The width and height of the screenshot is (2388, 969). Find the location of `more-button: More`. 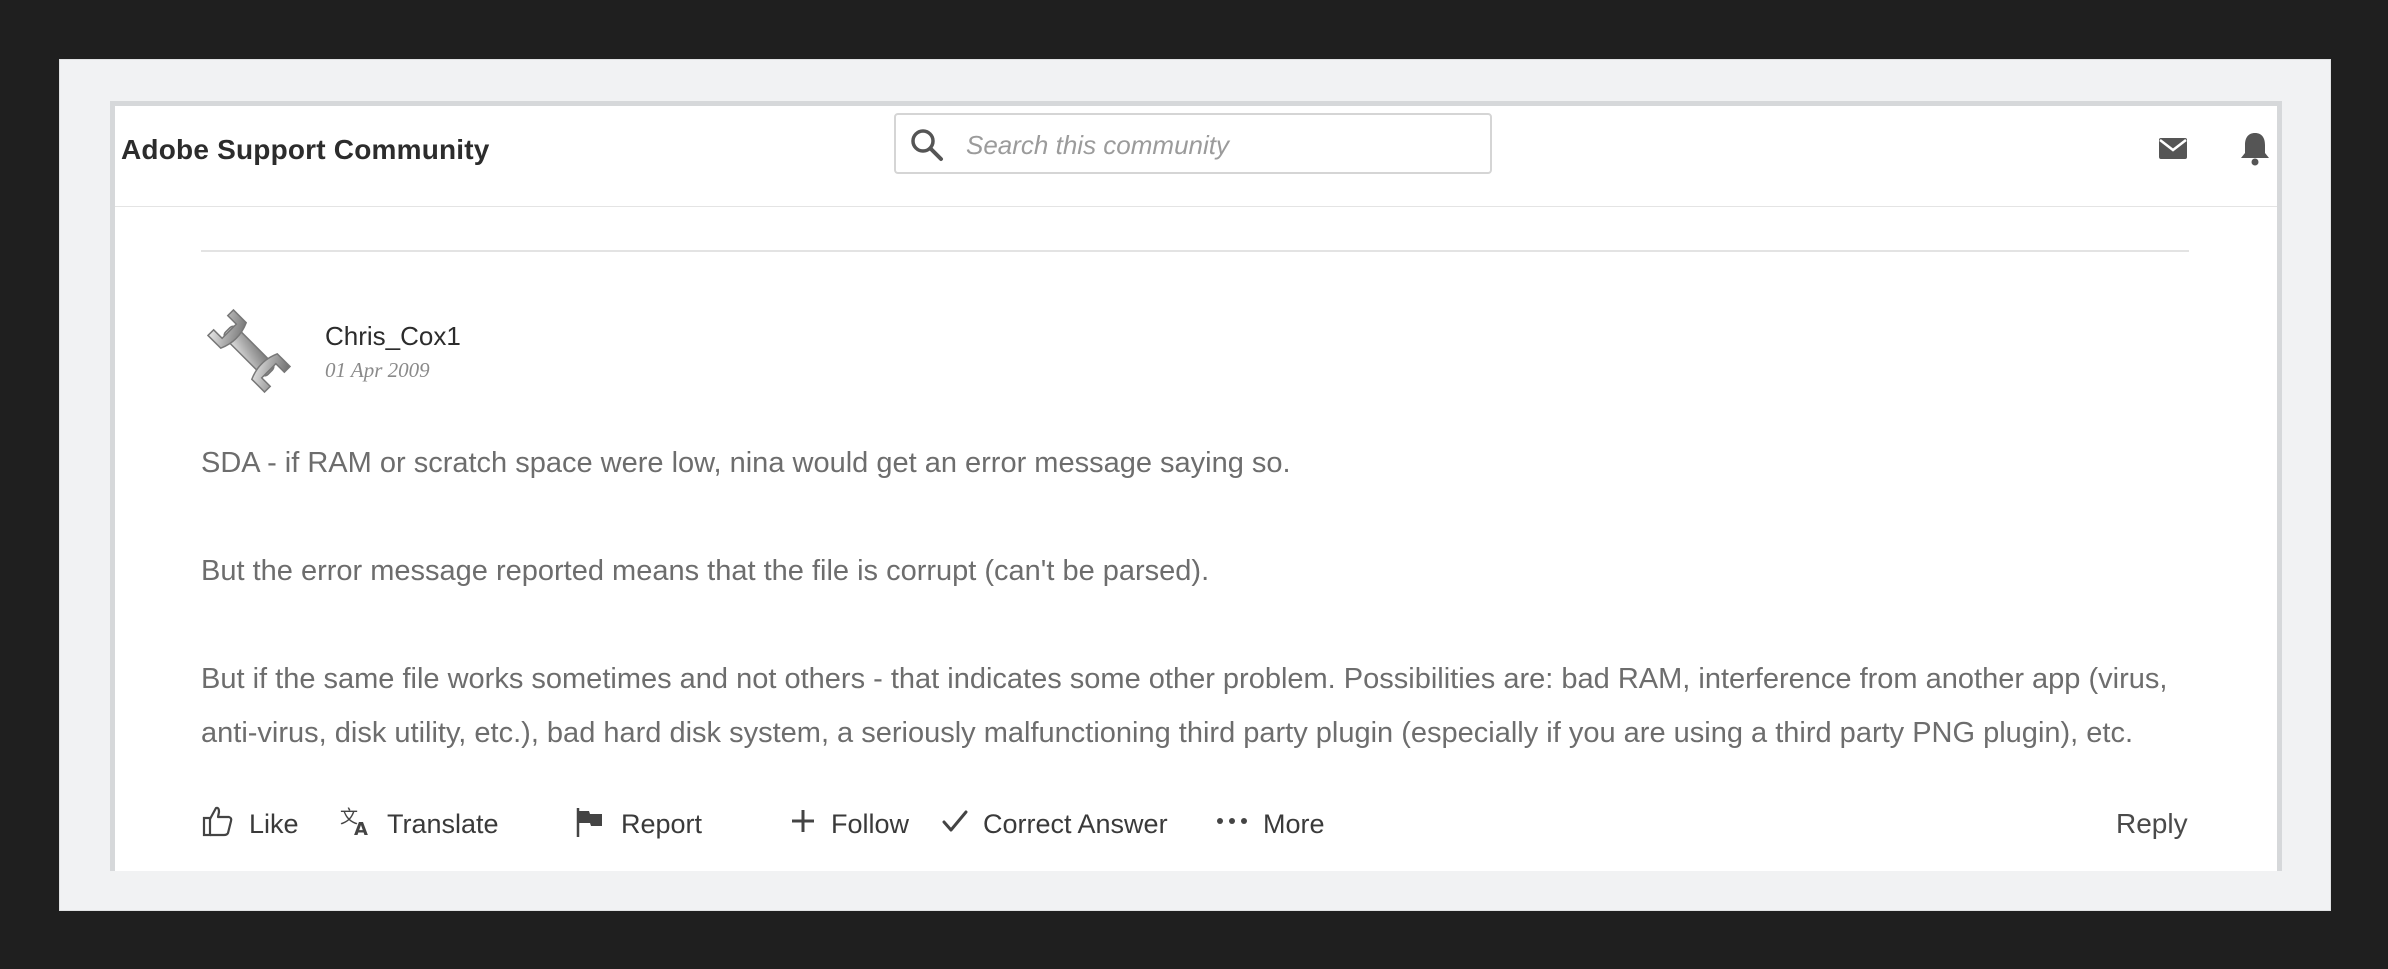

more-button: More is located at coordinates (1270, 824).